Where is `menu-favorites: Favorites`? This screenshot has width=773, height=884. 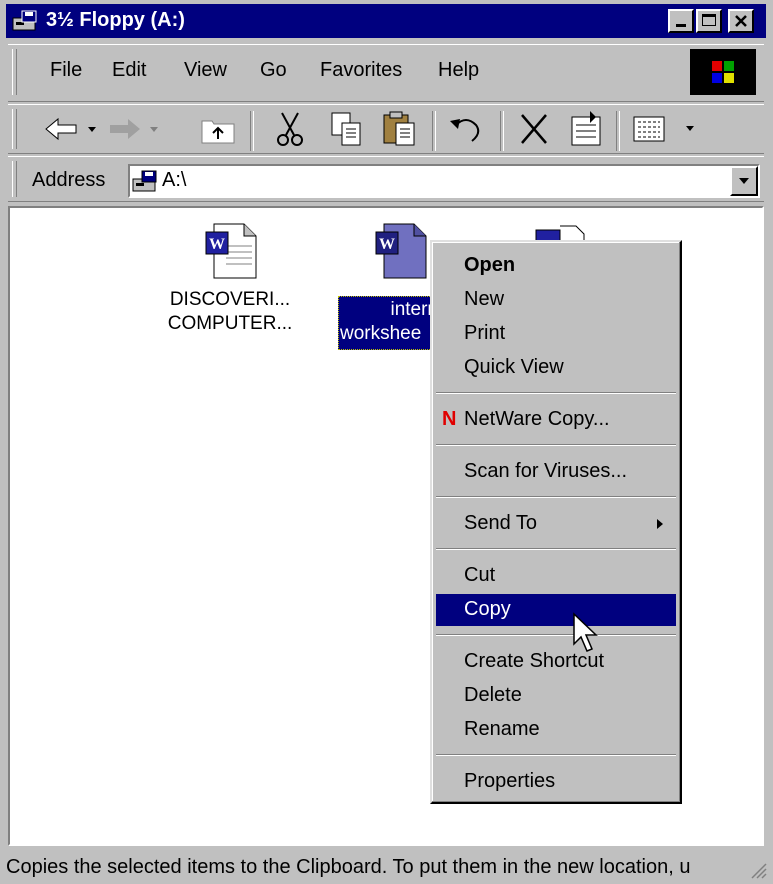
menu-favorites: Favorites is located at coordinates (361, 70).